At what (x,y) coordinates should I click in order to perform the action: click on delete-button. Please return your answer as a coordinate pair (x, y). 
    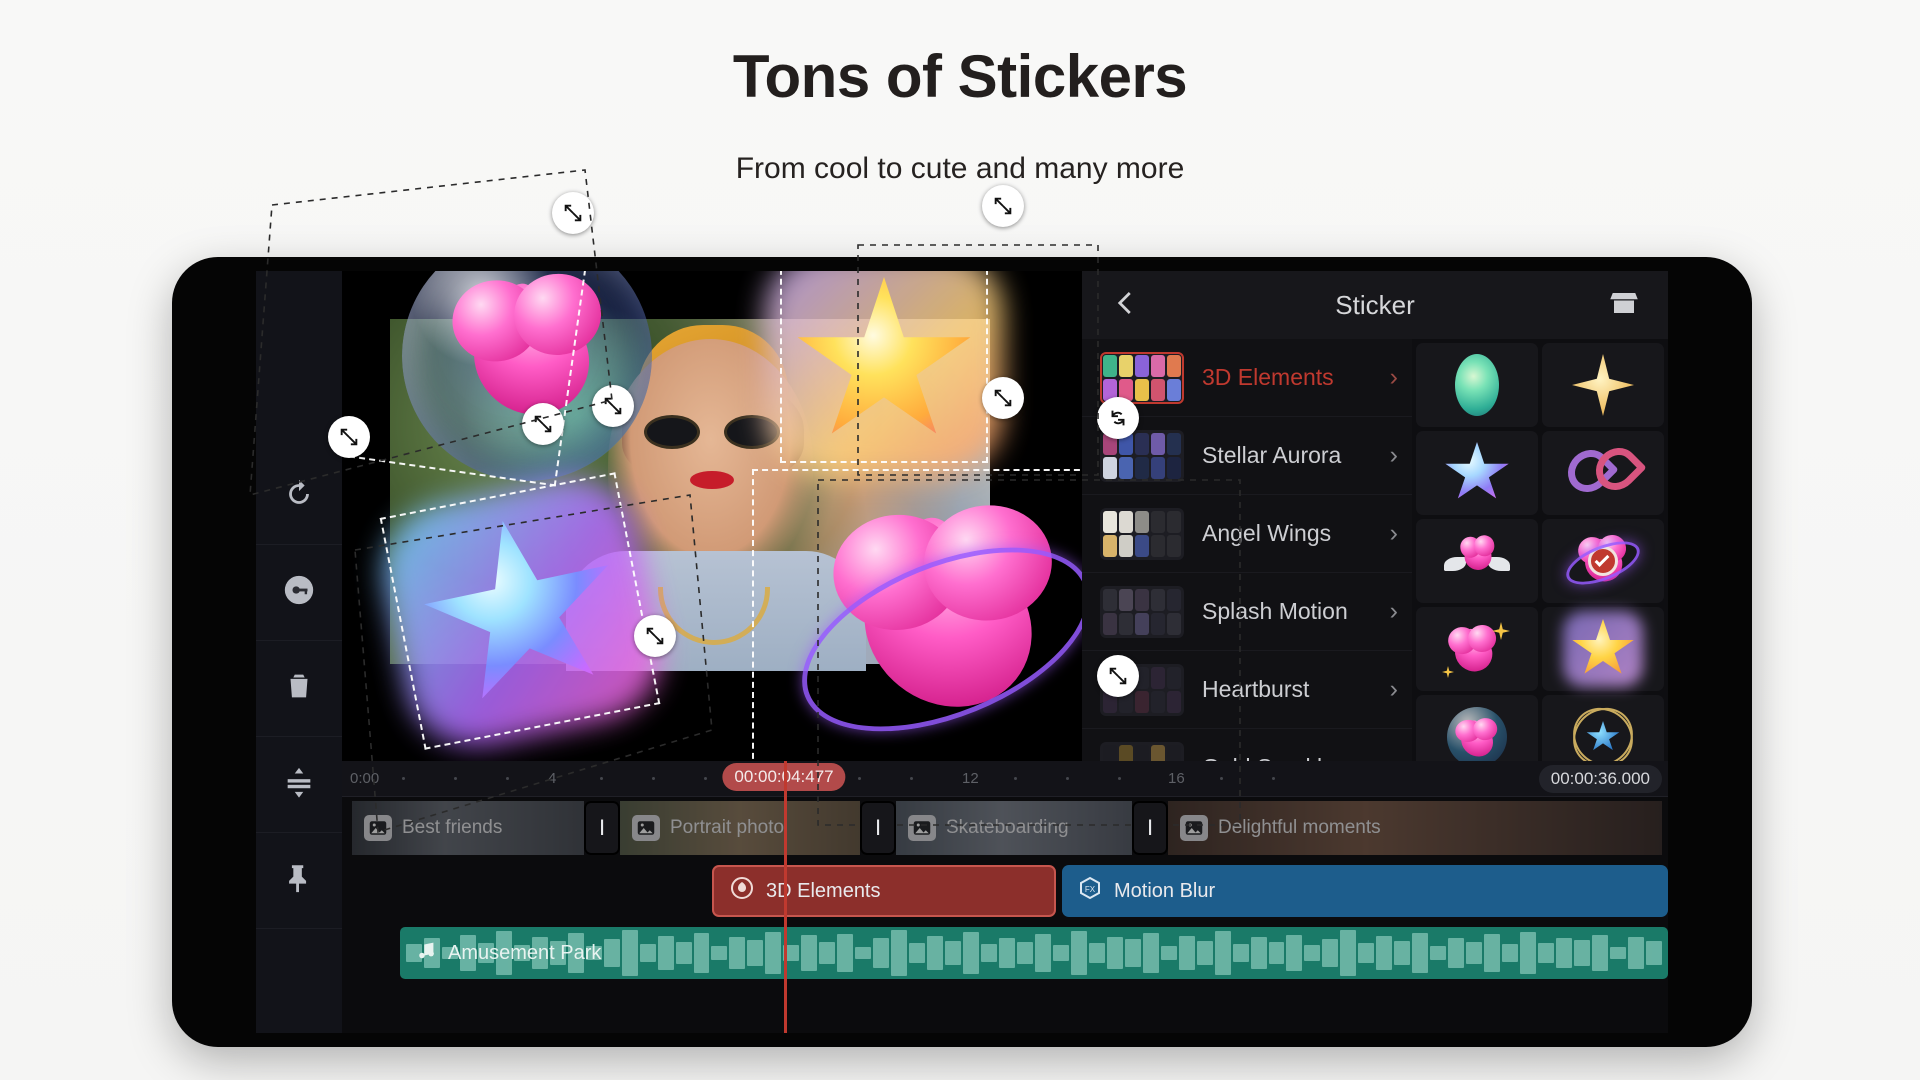
    Looking at the image, I should click on (299, 689).